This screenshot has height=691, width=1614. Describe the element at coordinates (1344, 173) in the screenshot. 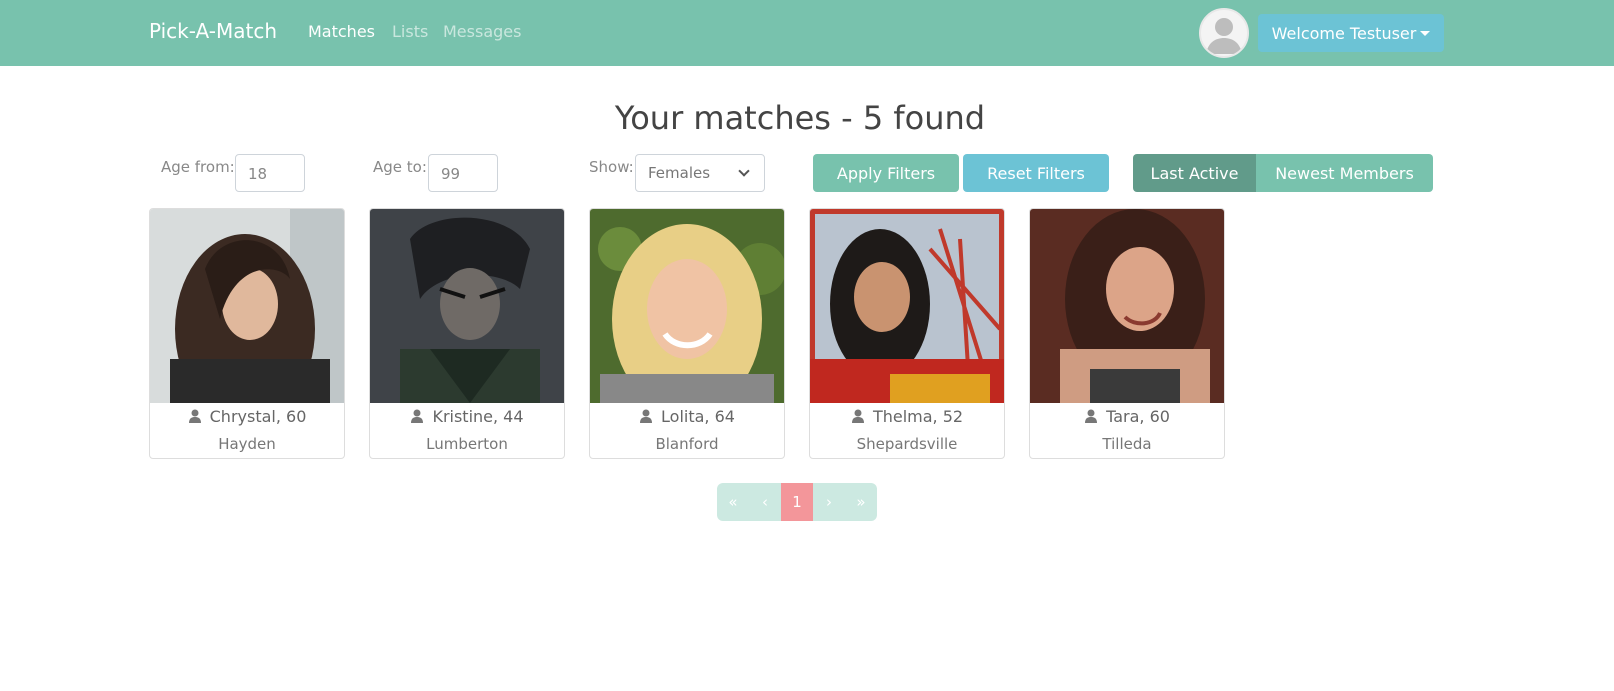

I see `sort-newest-members-button: Newest Members` at that location.